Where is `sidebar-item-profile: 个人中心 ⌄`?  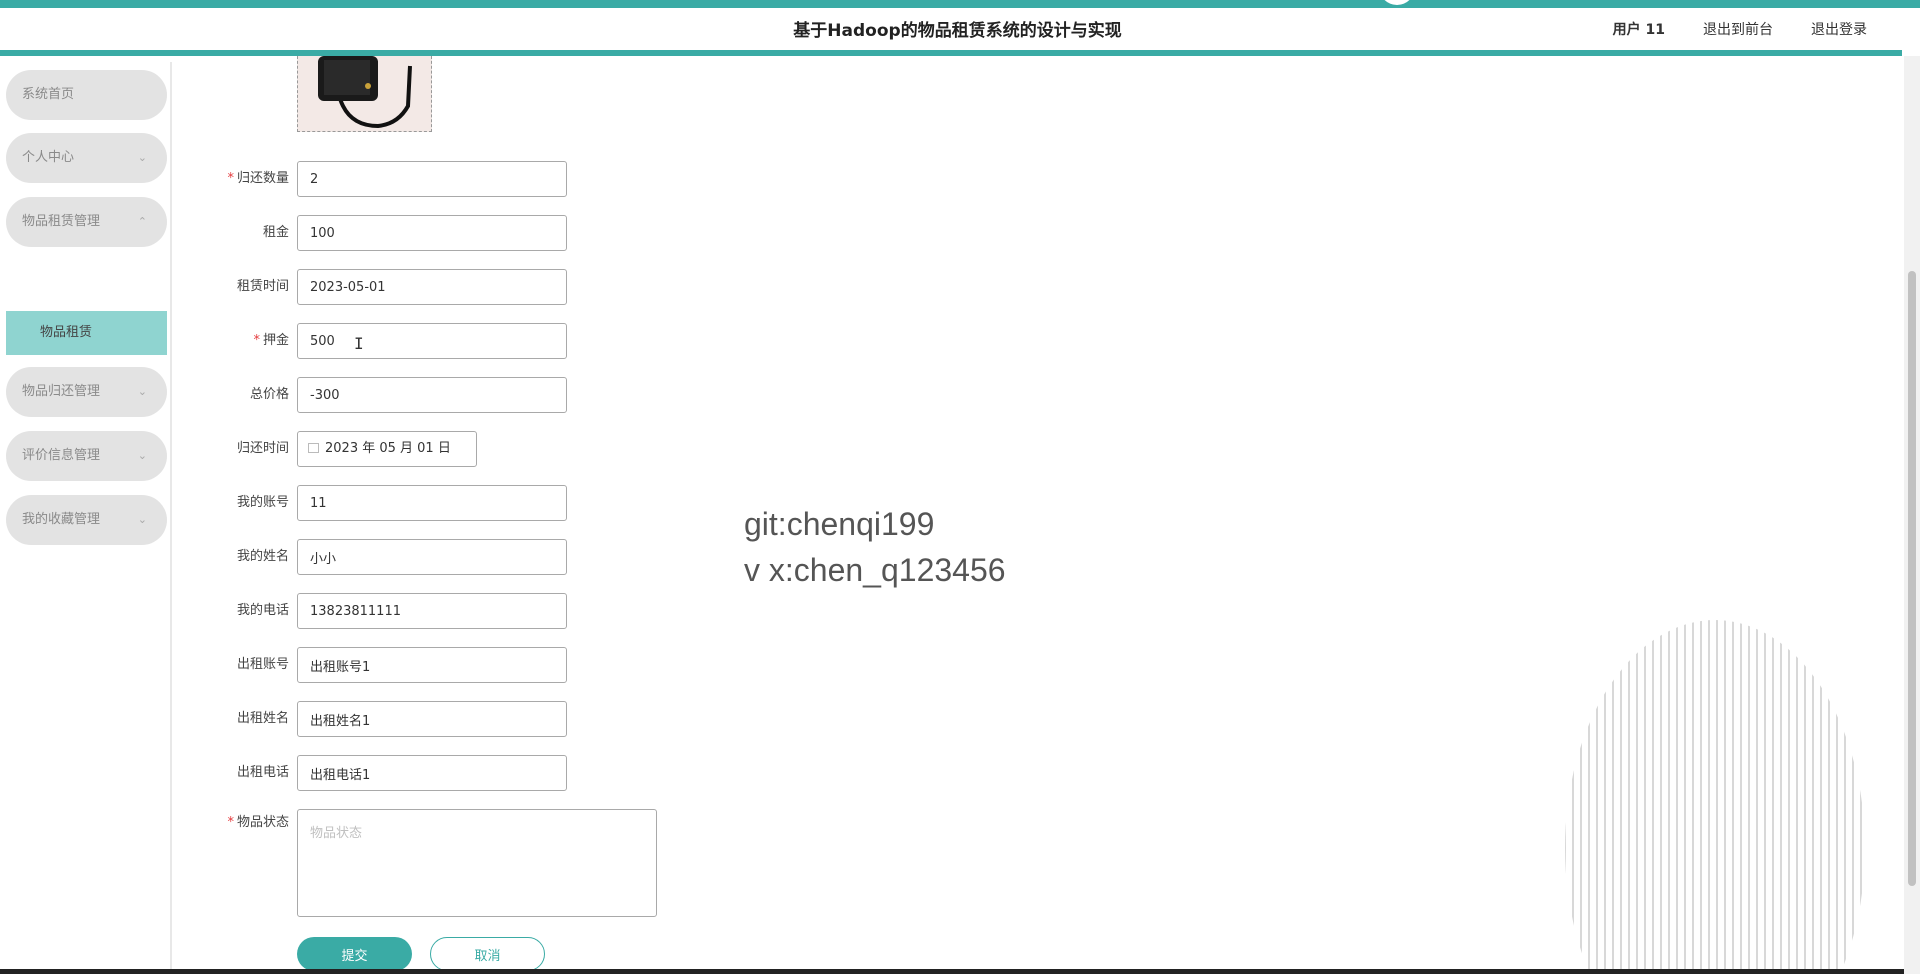 sidebar-item-profile: 个人中心 ⌄ is located at coordinates (86, 158).